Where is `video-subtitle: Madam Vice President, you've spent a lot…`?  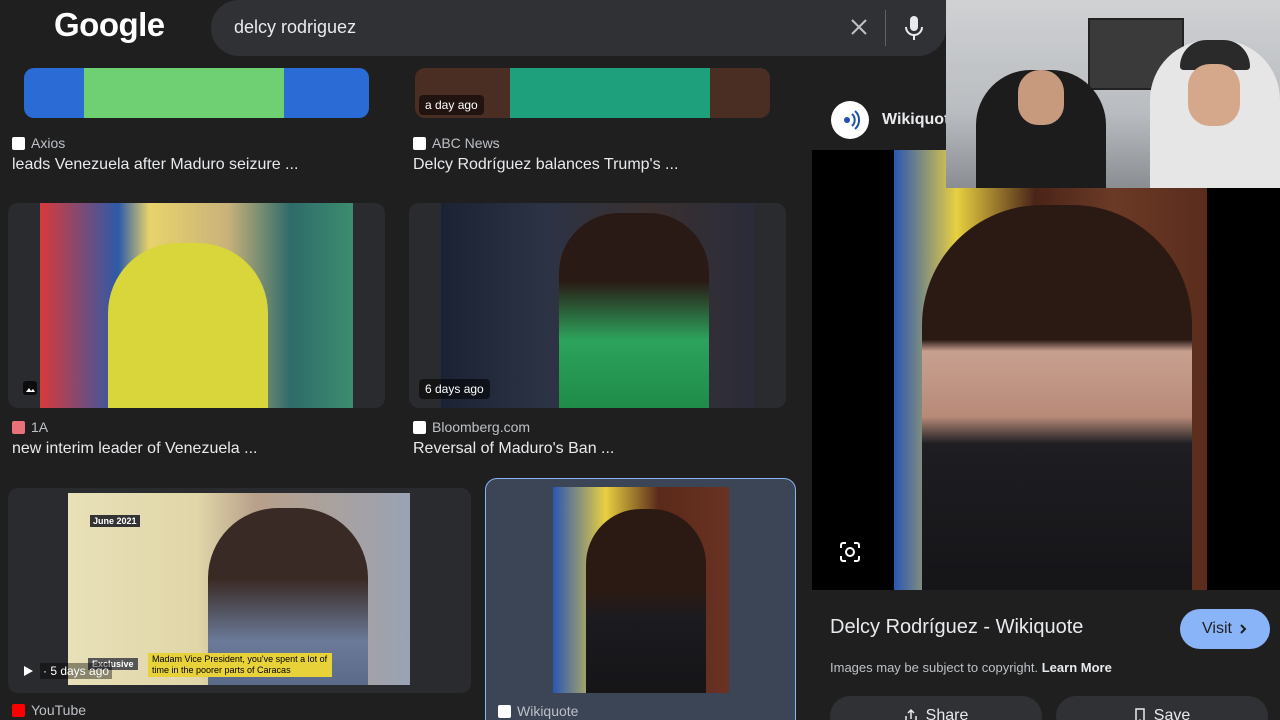 video-subtitle: Madam Vice President, you've spent a lot… is located at coordinates (240, 665).